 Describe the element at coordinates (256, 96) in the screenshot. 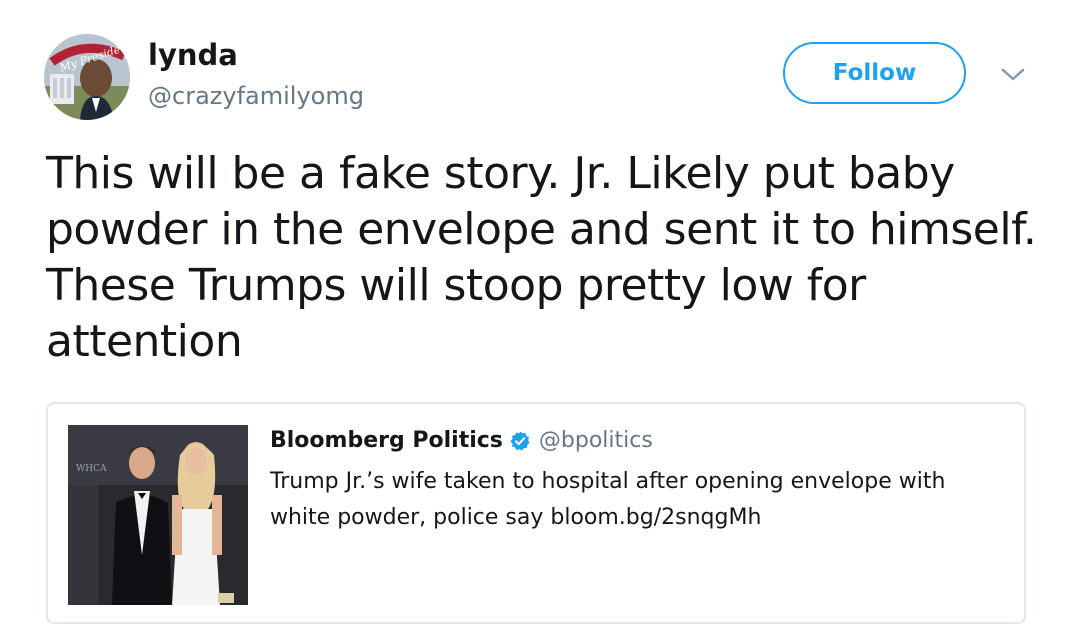

I see `author-handle: @crazyfamilyomg` at that location.